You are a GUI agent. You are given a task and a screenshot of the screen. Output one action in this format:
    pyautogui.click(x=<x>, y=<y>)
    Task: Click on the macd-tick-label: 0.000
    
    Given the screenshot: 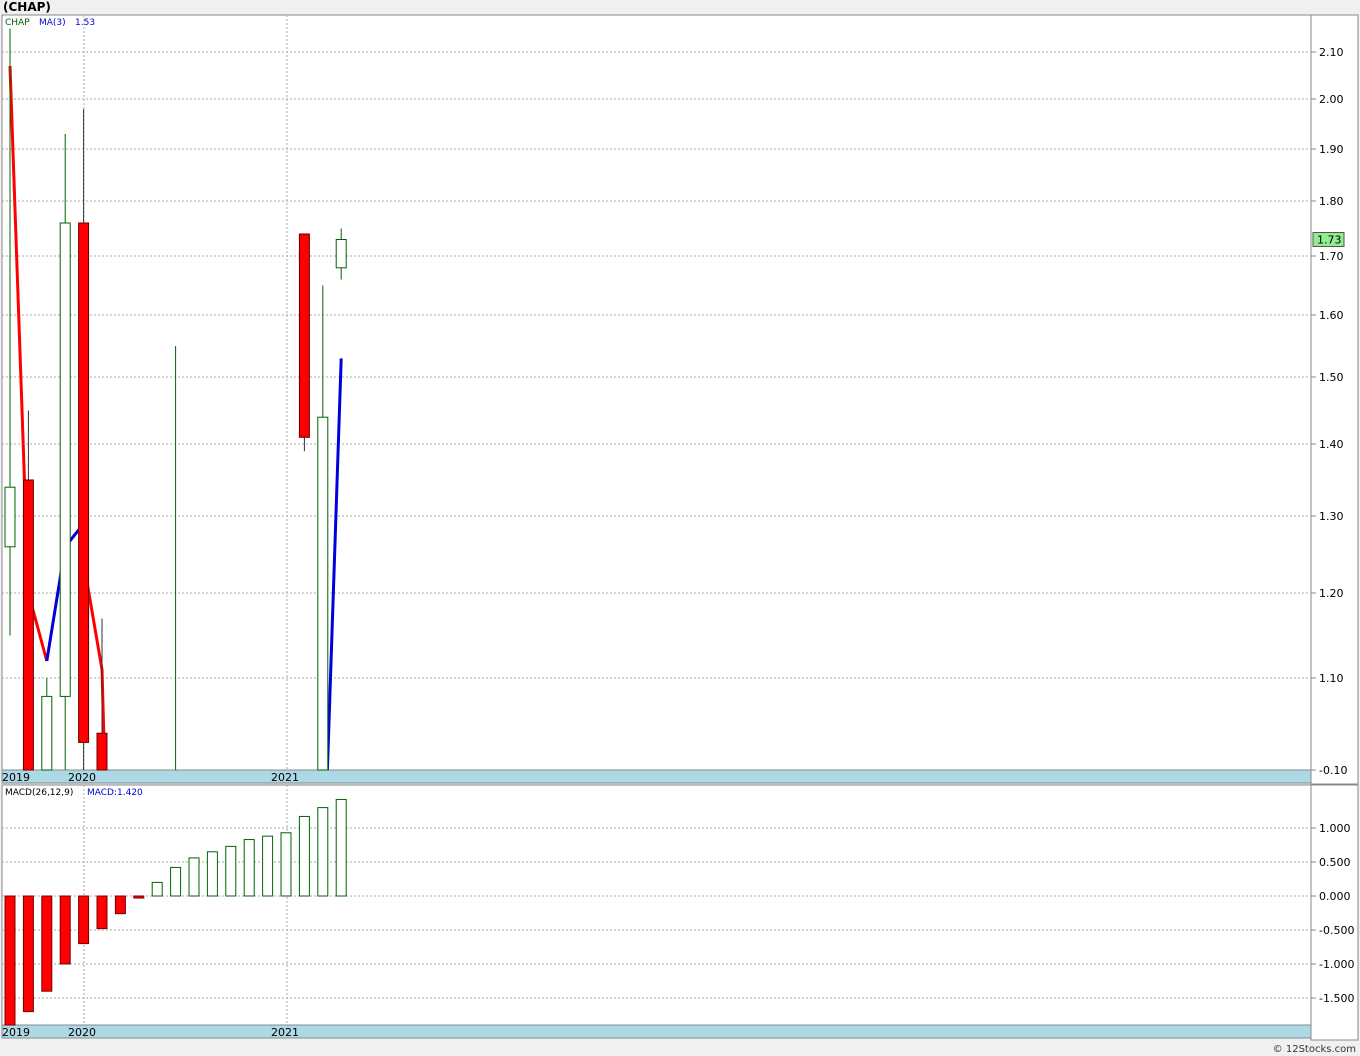 What is the action you would take?
    pyautogui.click(x=1335, y=896)
    